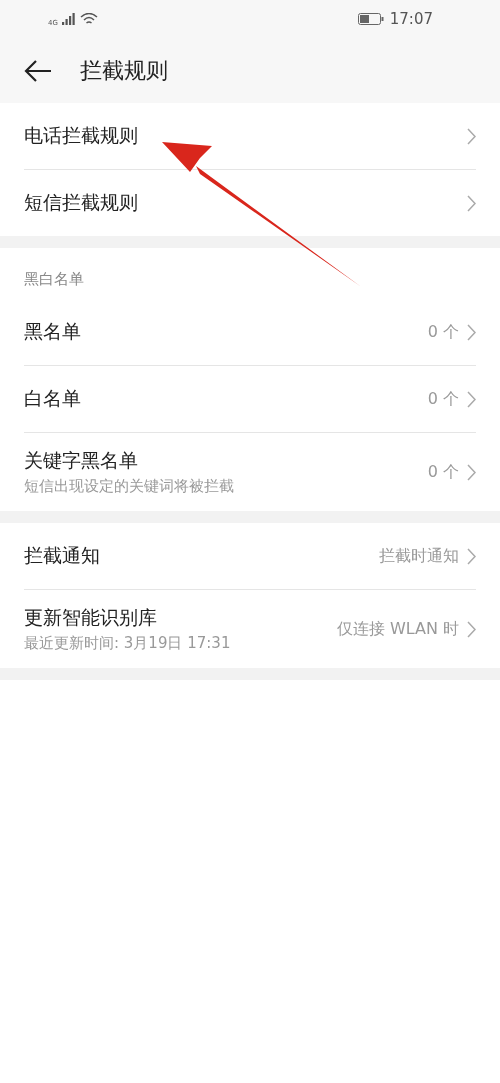  Describe the element at coordinates (419, 556) in the screenshot. I see `row-value: 拦截时通知` at that location.